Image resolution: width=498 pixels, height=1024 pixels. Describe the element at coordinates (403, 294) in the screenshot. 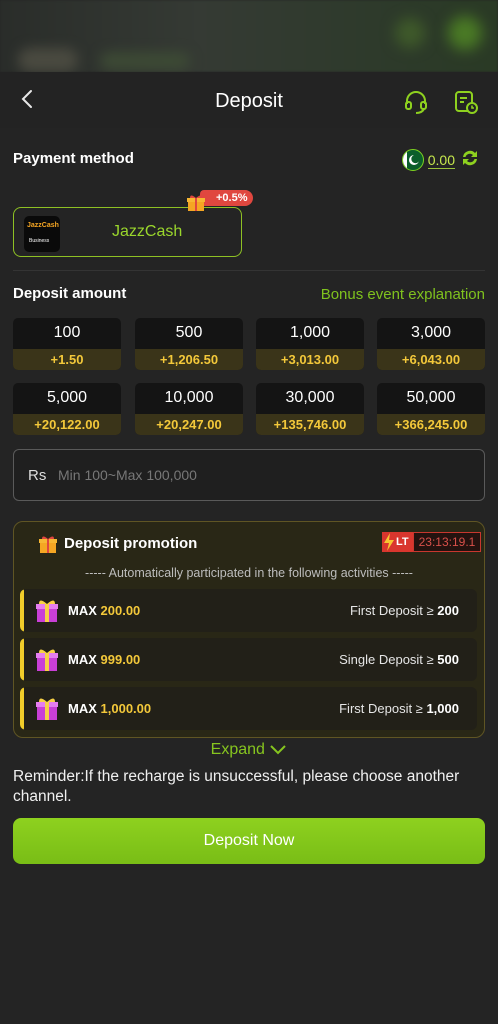

I see `bonus-event-link: Bonus event explanation` at that location.